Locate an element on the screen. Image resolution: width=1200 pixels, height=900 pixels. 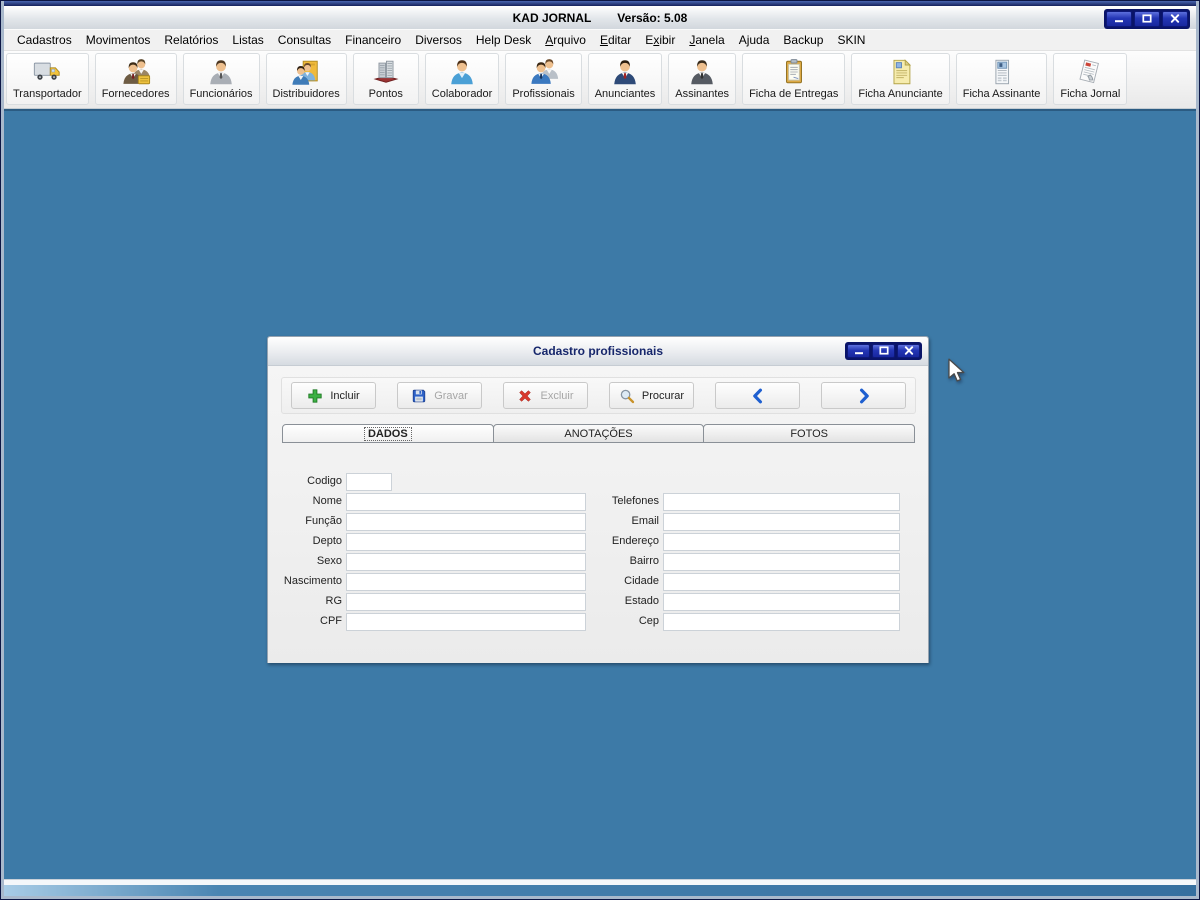
menu-item-skin: SKIN is located at coordinates (851, 40).